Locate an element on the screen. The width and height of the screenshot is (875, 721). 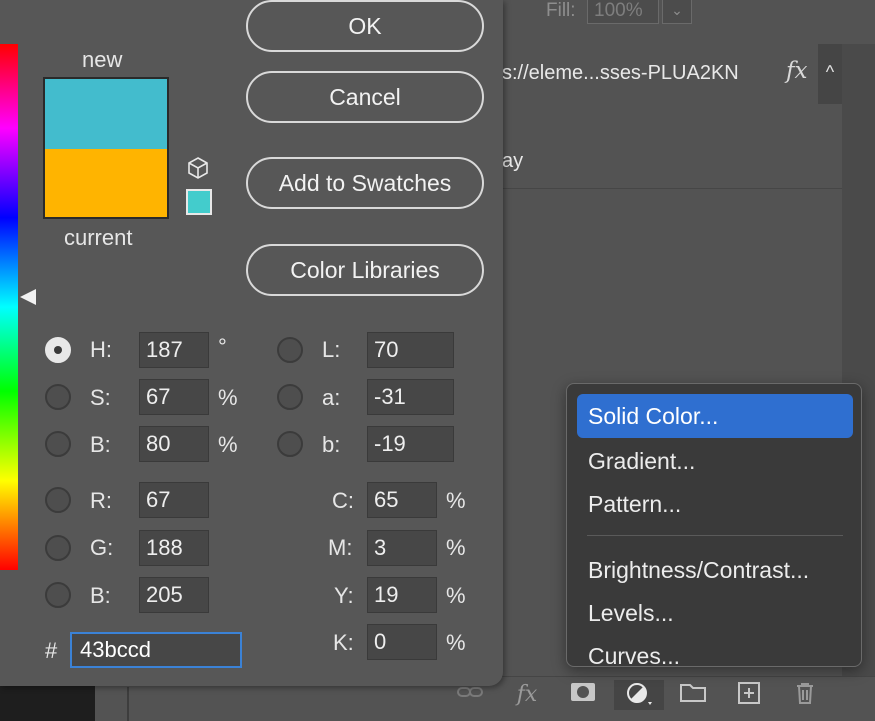
magenta-unit: % is located at coordinates (456, 547).